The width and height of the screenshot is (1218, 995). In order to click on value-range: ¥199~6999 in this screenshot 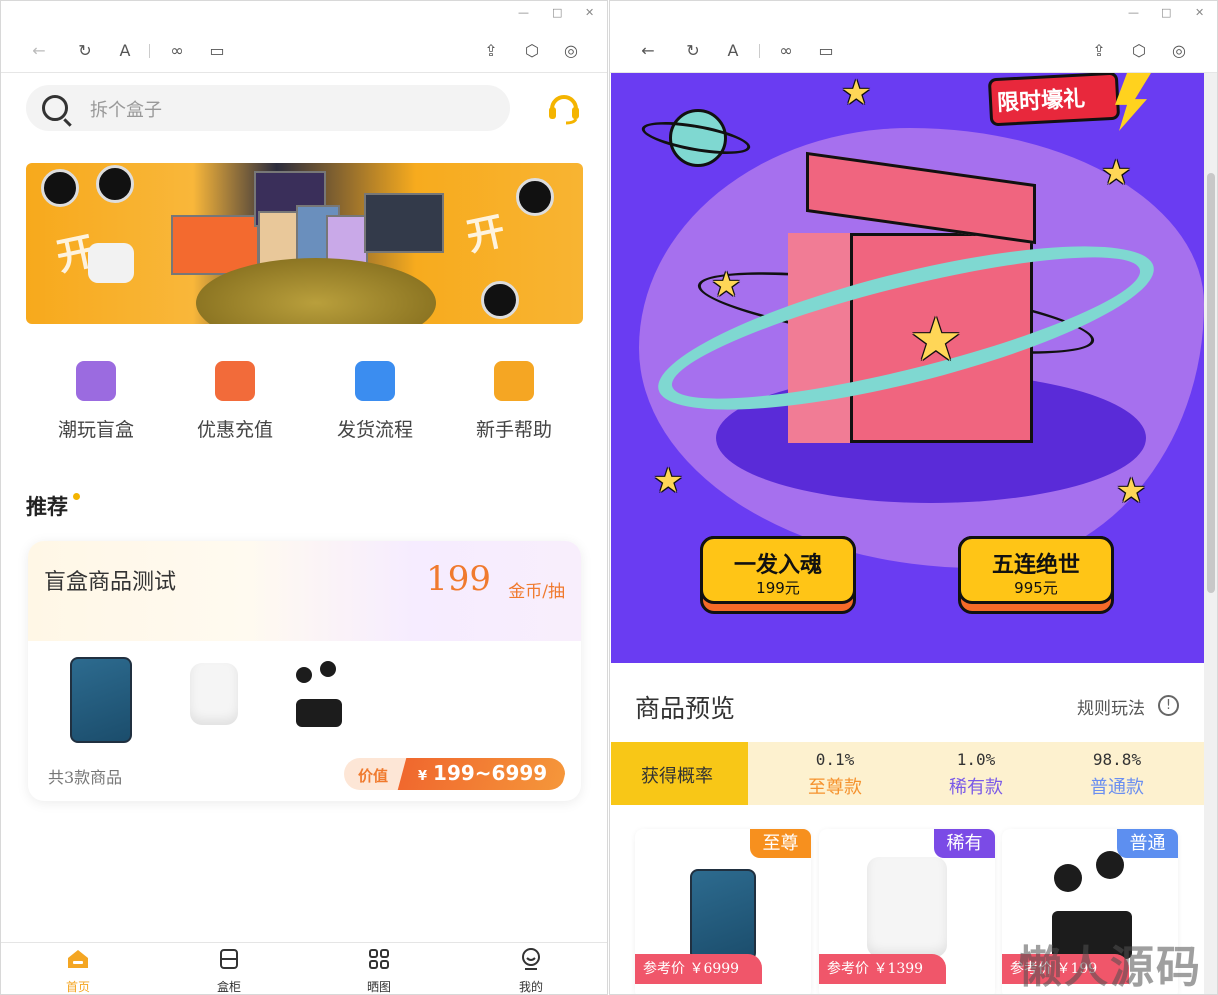, I will do `click(483, 773)`.